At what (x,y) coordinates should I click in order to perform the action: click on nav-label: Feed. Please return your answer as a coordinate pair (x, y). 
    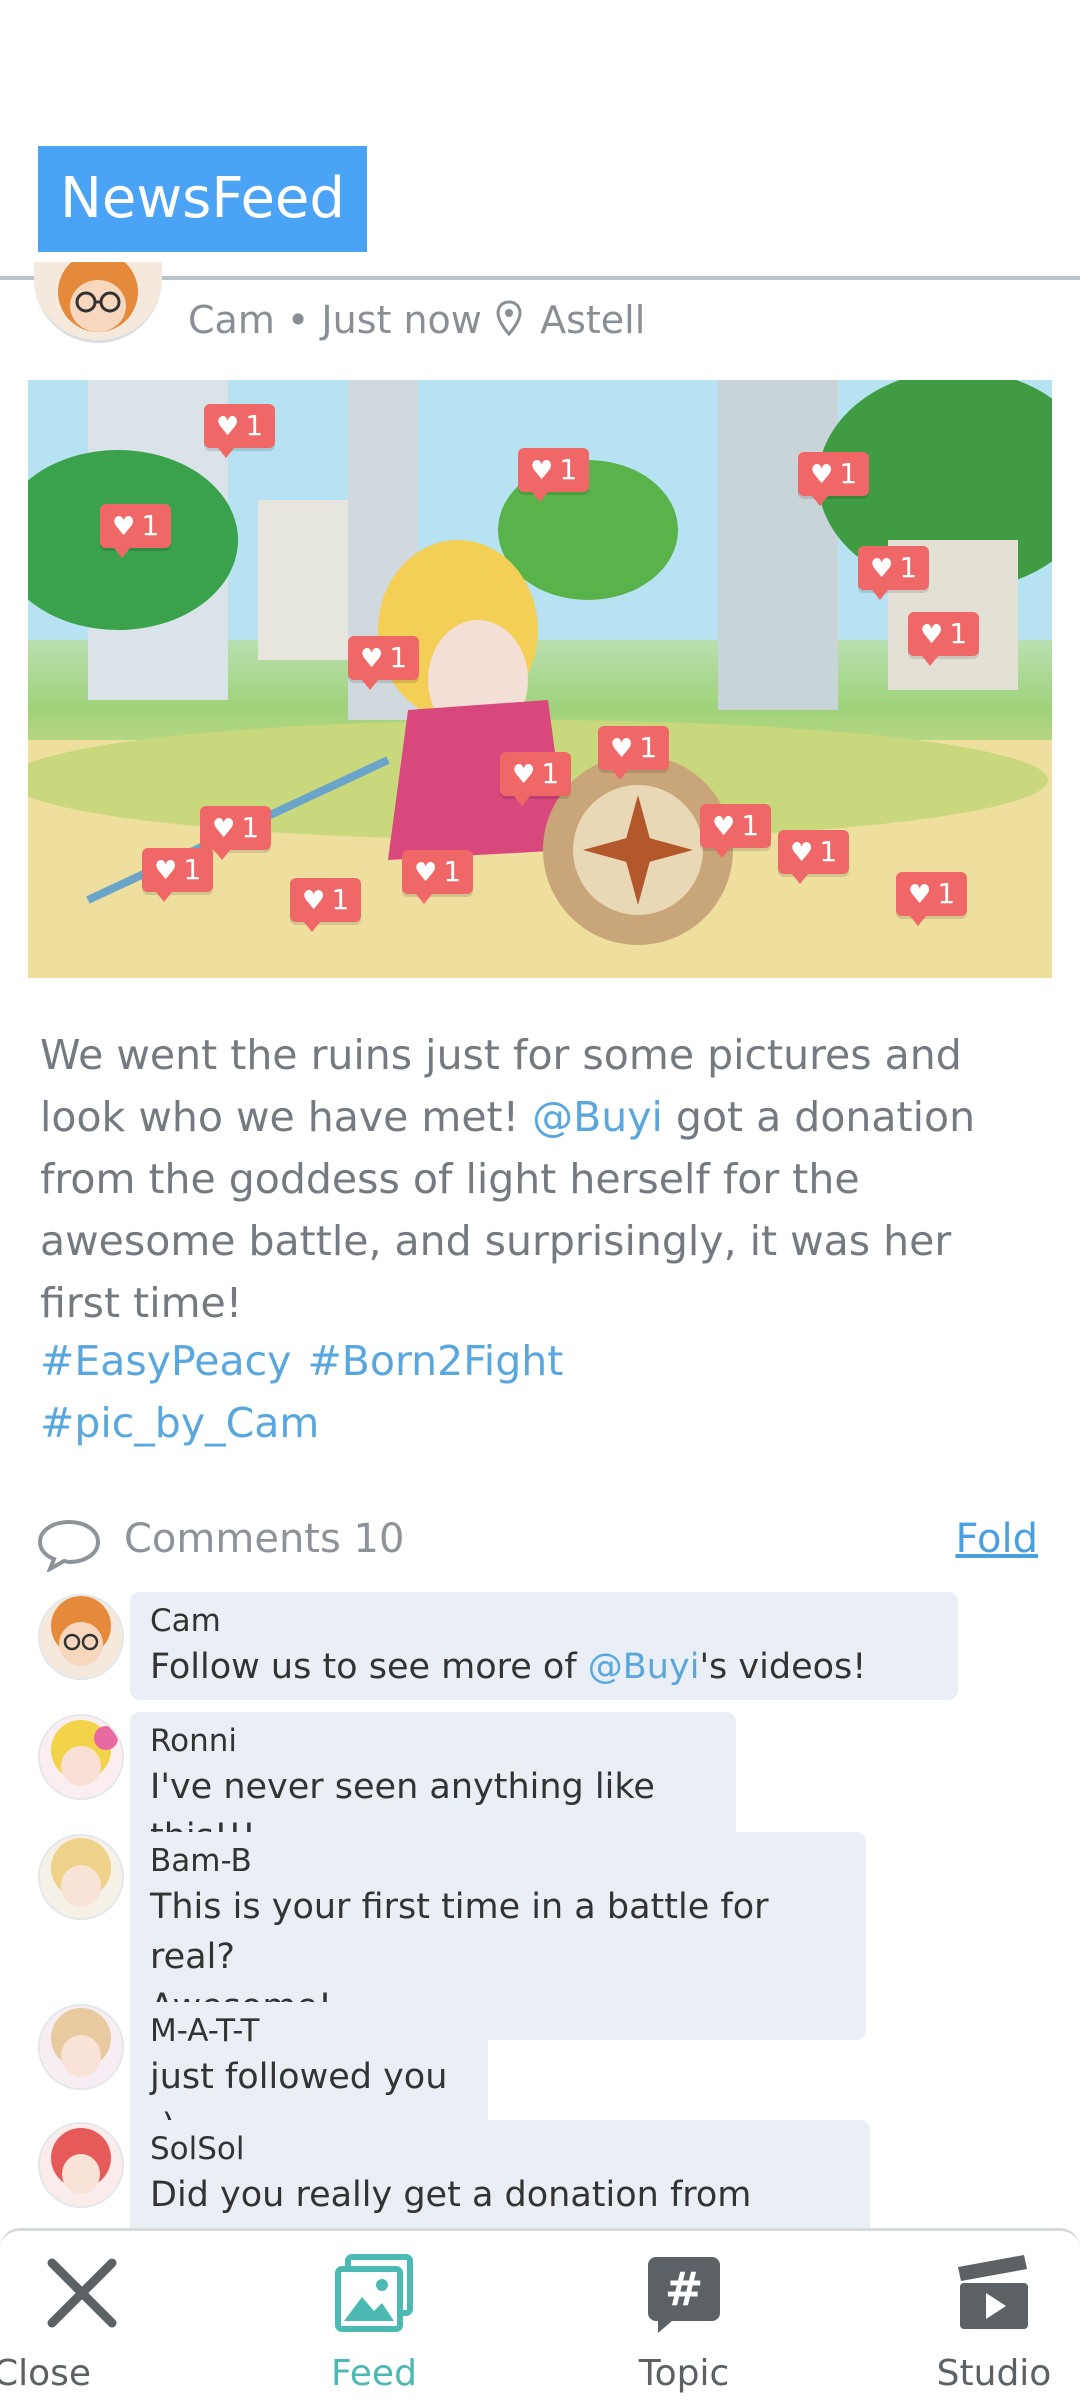
    Looking at the image, I should click on (374, 2373).